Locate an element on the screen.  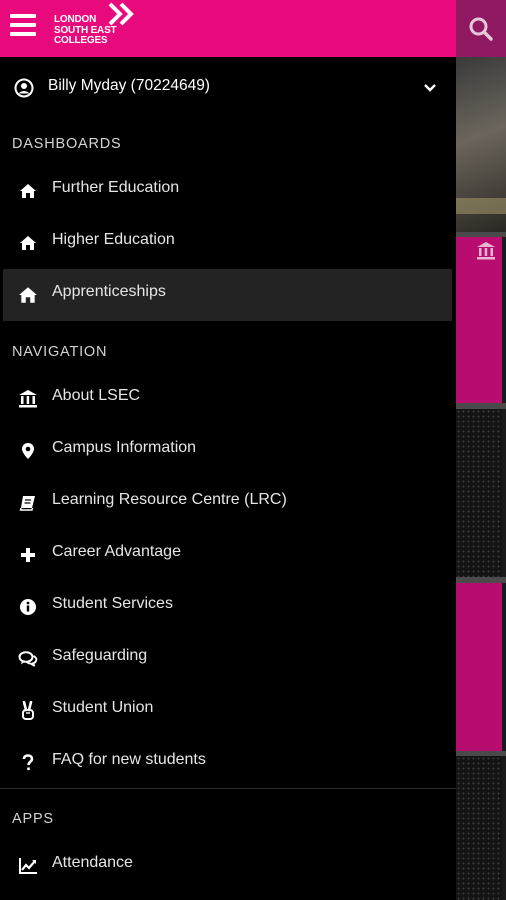
menu-item-student-union: Student Union is located at coordinates (227, 711).